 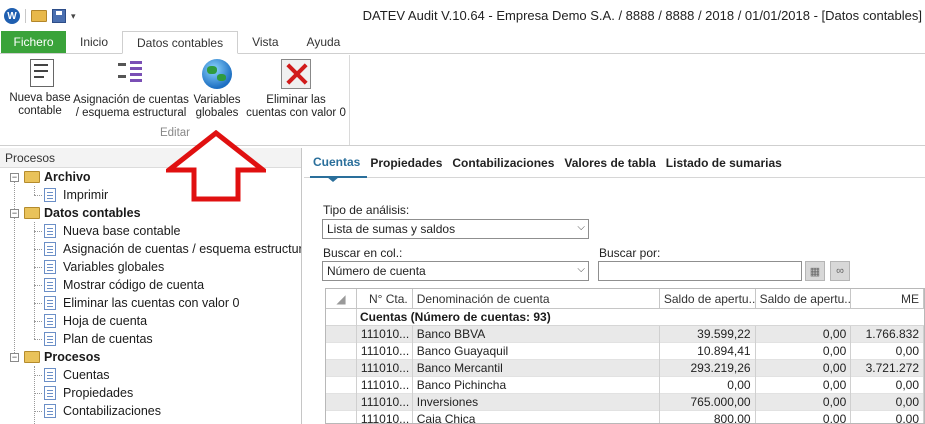 I want to click on tree-item-plan-de-cuentas: Plan de cuentas, so click(x=150, y=339).